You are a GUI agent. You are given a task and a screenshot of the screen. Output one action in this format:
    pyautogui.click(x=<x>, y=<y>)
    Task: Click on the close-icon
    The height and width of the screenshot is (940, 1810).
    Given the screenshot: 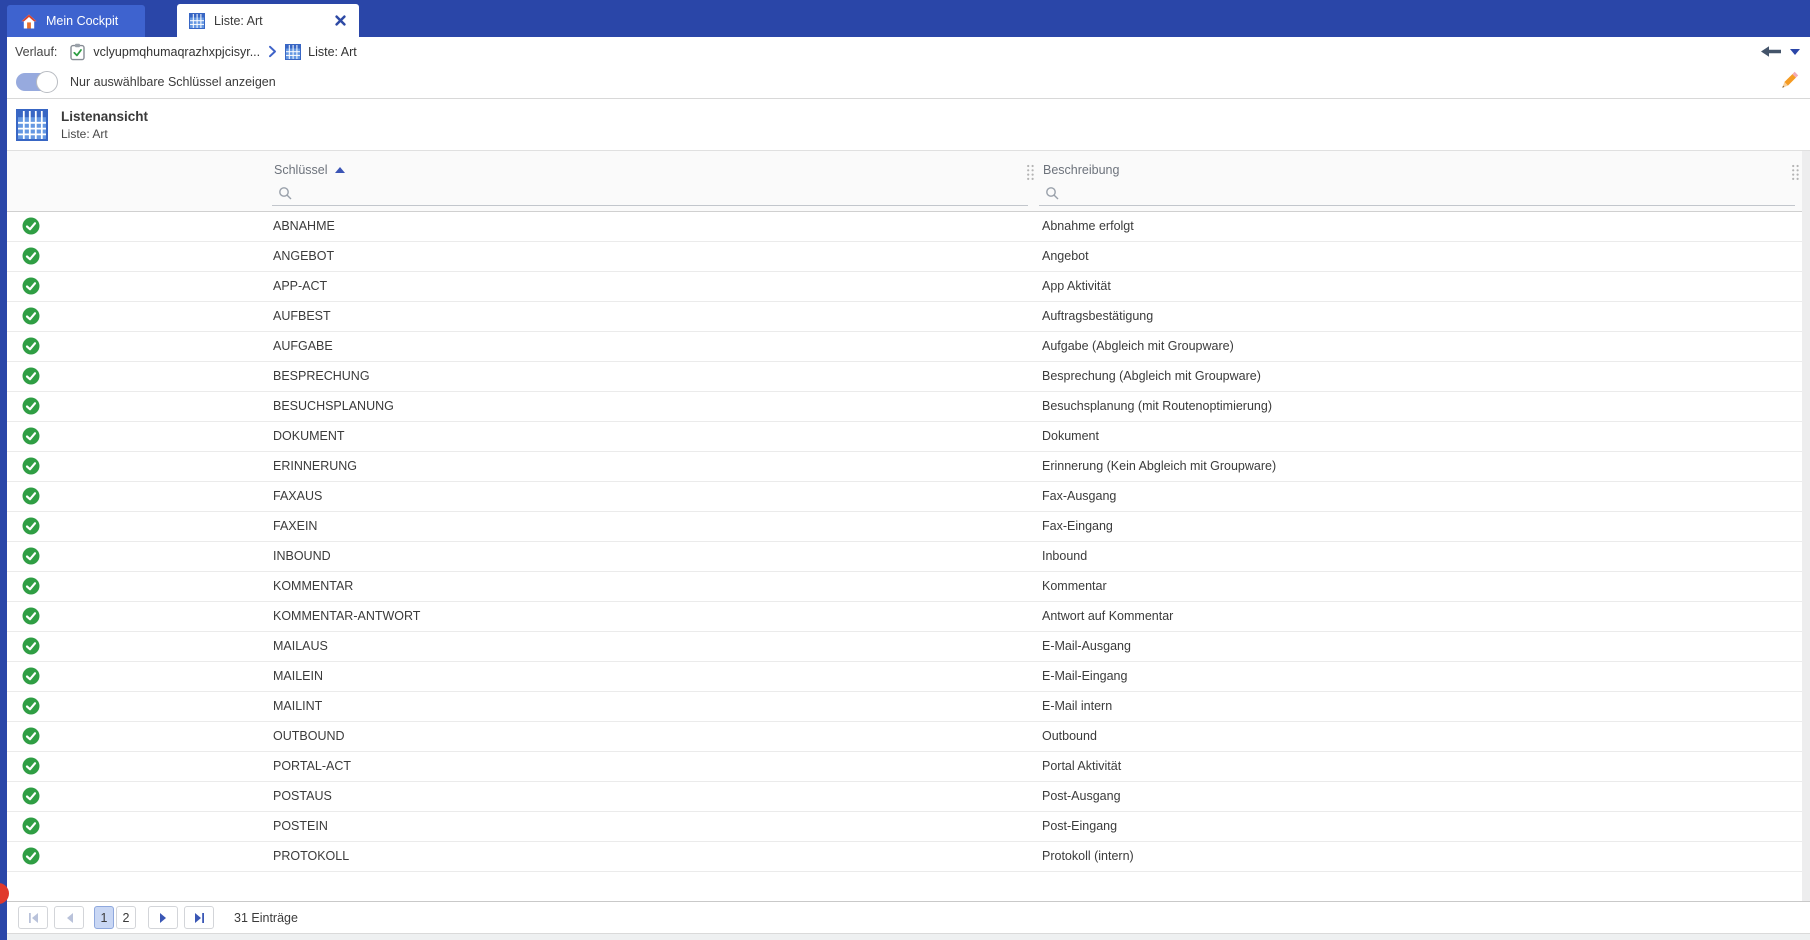 What is the action you would take?
    pyautogui.click(x=340, y=20)
    